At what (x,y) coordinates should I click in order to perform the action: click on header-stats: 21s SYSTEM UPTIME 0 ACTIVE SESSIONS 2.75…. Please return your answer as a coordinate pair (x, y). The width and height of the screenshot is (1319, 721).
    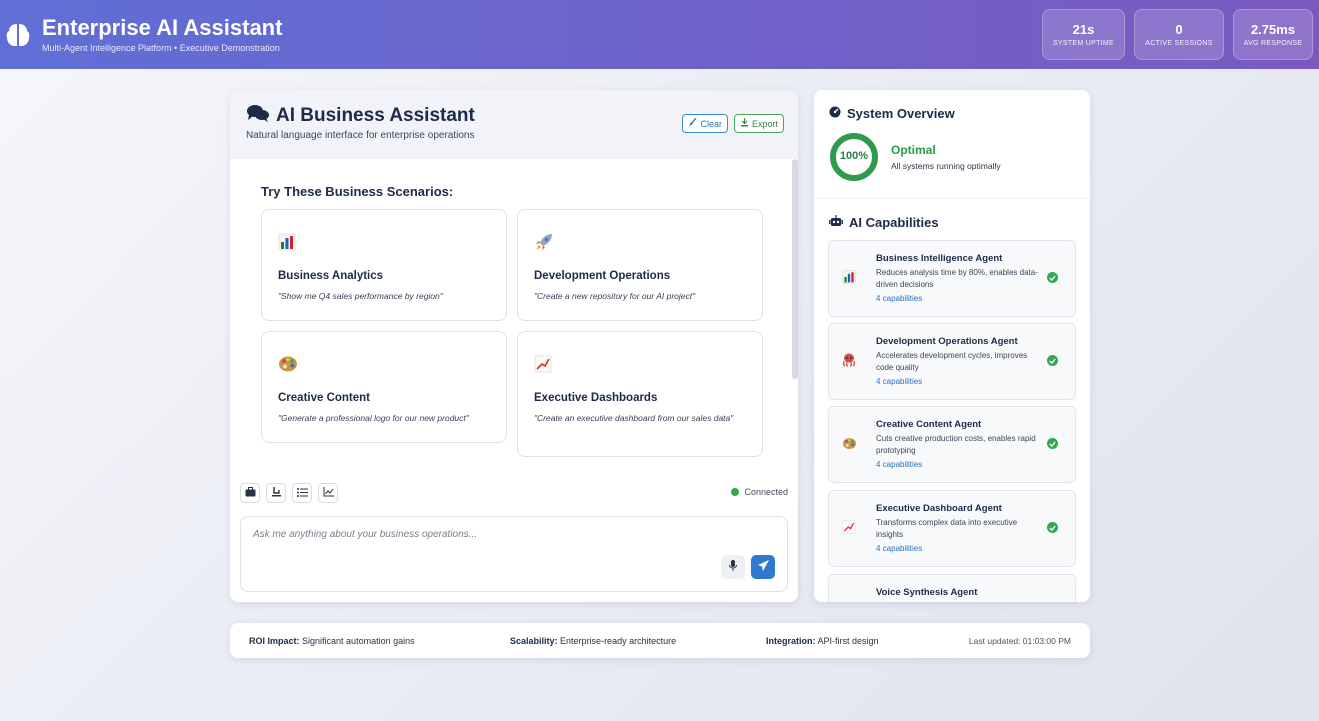
    Looking at the image, I should click on (1177, 34).